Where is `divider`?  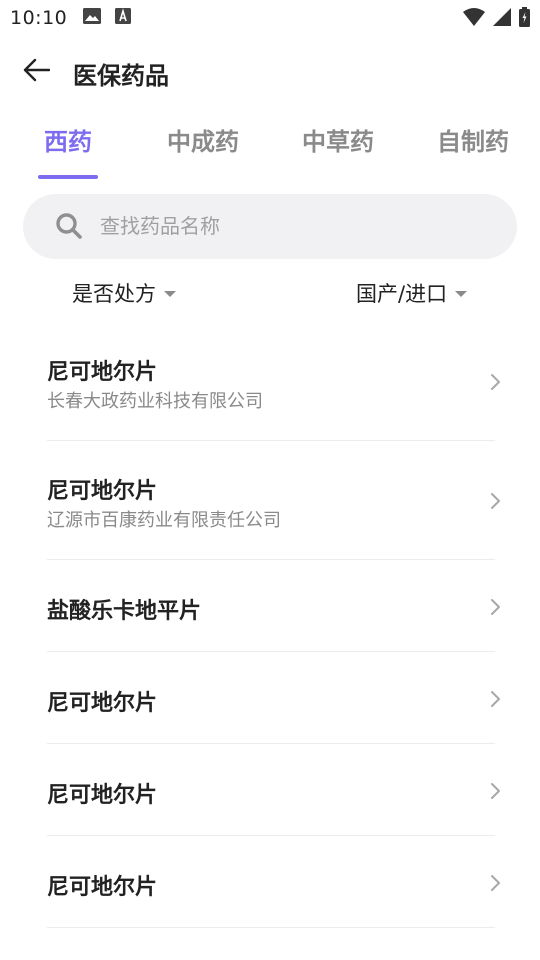
divider is located at coordinates (271, 927).